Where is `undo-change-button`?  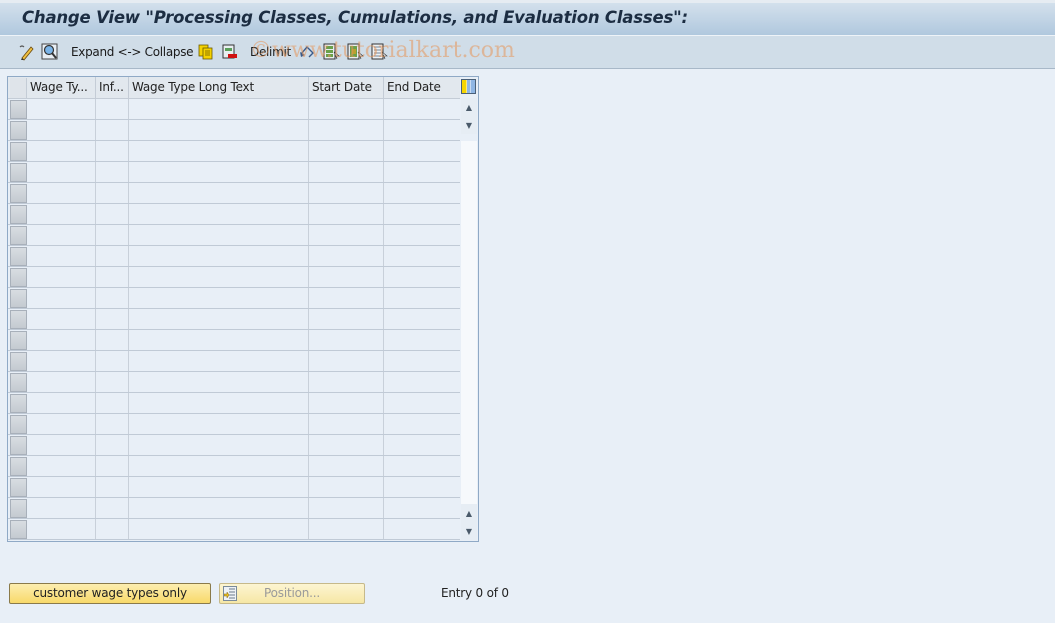 undo-change-button is located at coordinates (307, 52).